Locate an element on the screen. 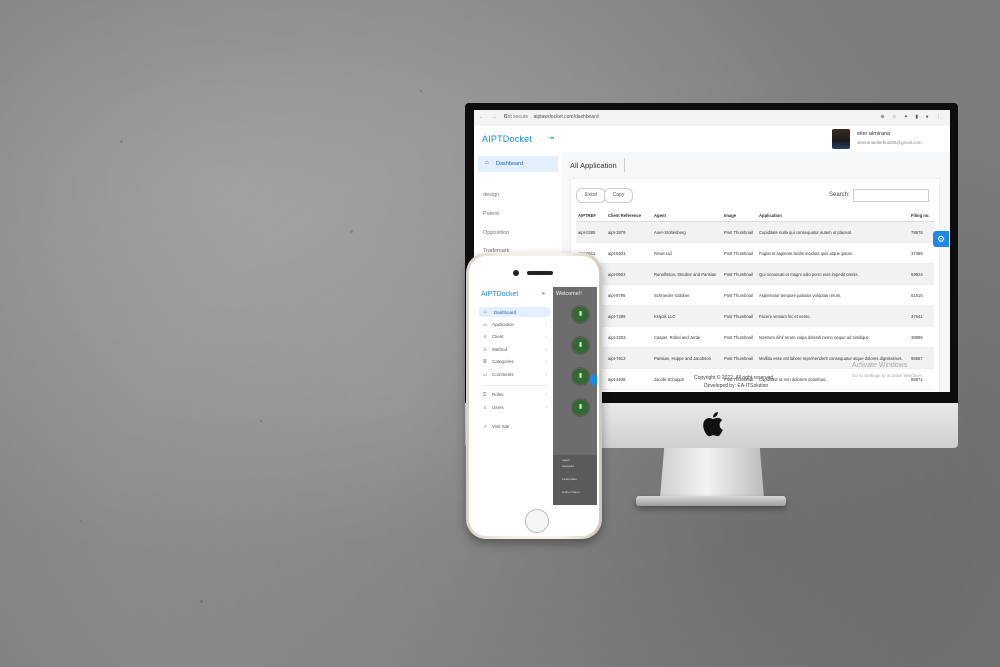  cell-client-reference: aipt-3979 is located at coordinates (629, 232).